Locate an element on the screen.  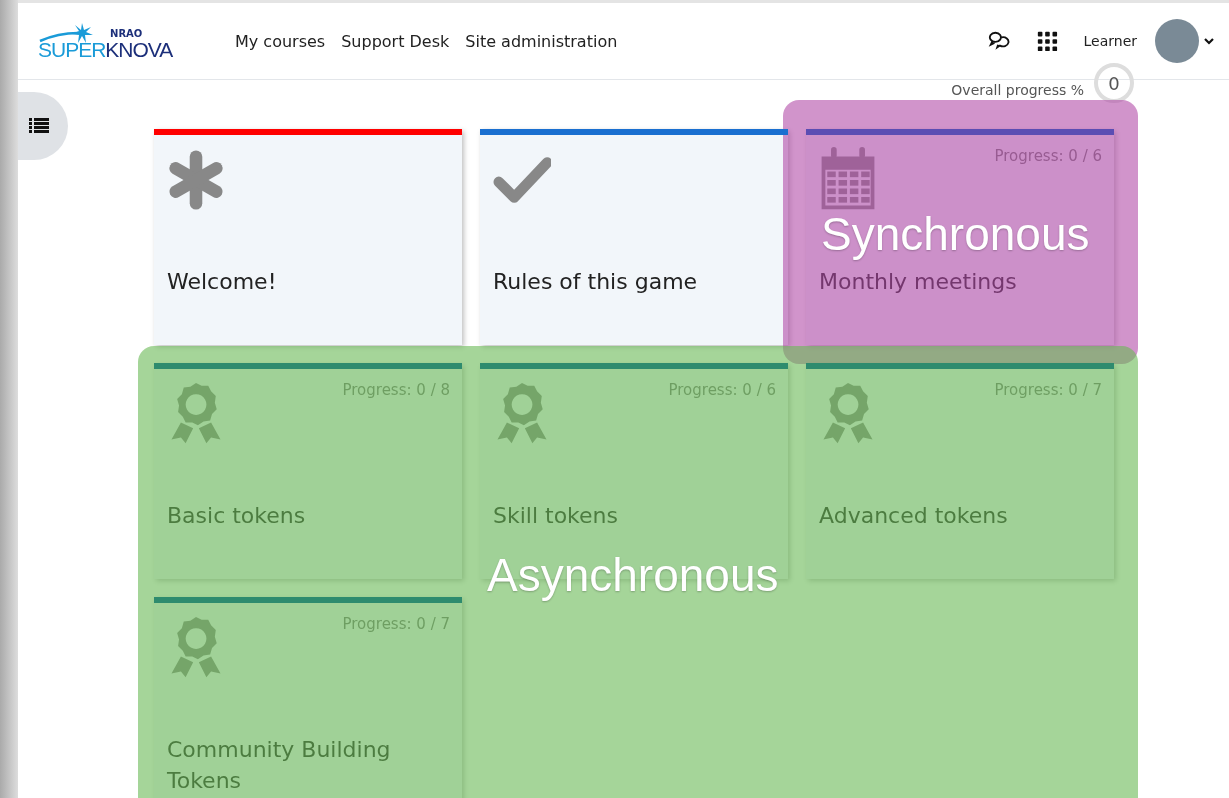
section-title: Monthly meetings is located at coordinates (918, 282).